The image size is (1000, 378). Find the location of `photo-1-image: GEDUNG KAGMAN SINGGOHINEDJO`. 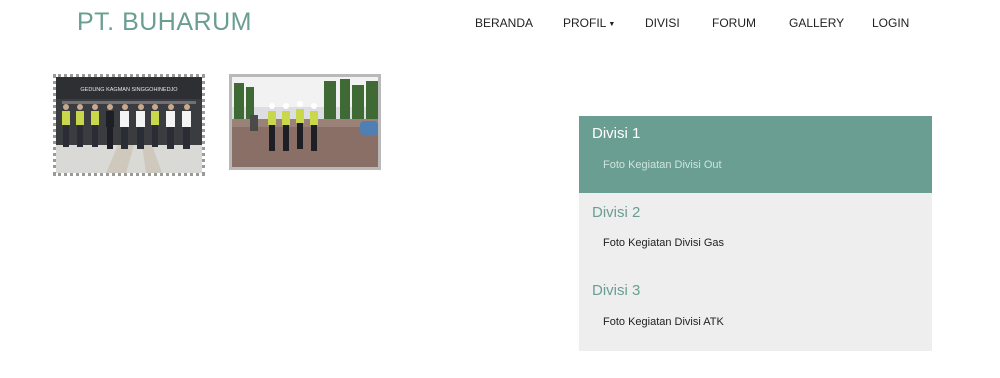

photo-1-image: GEDUNG KAGMAN SINGGOHINEDJO is located at coordinates (129, 125).